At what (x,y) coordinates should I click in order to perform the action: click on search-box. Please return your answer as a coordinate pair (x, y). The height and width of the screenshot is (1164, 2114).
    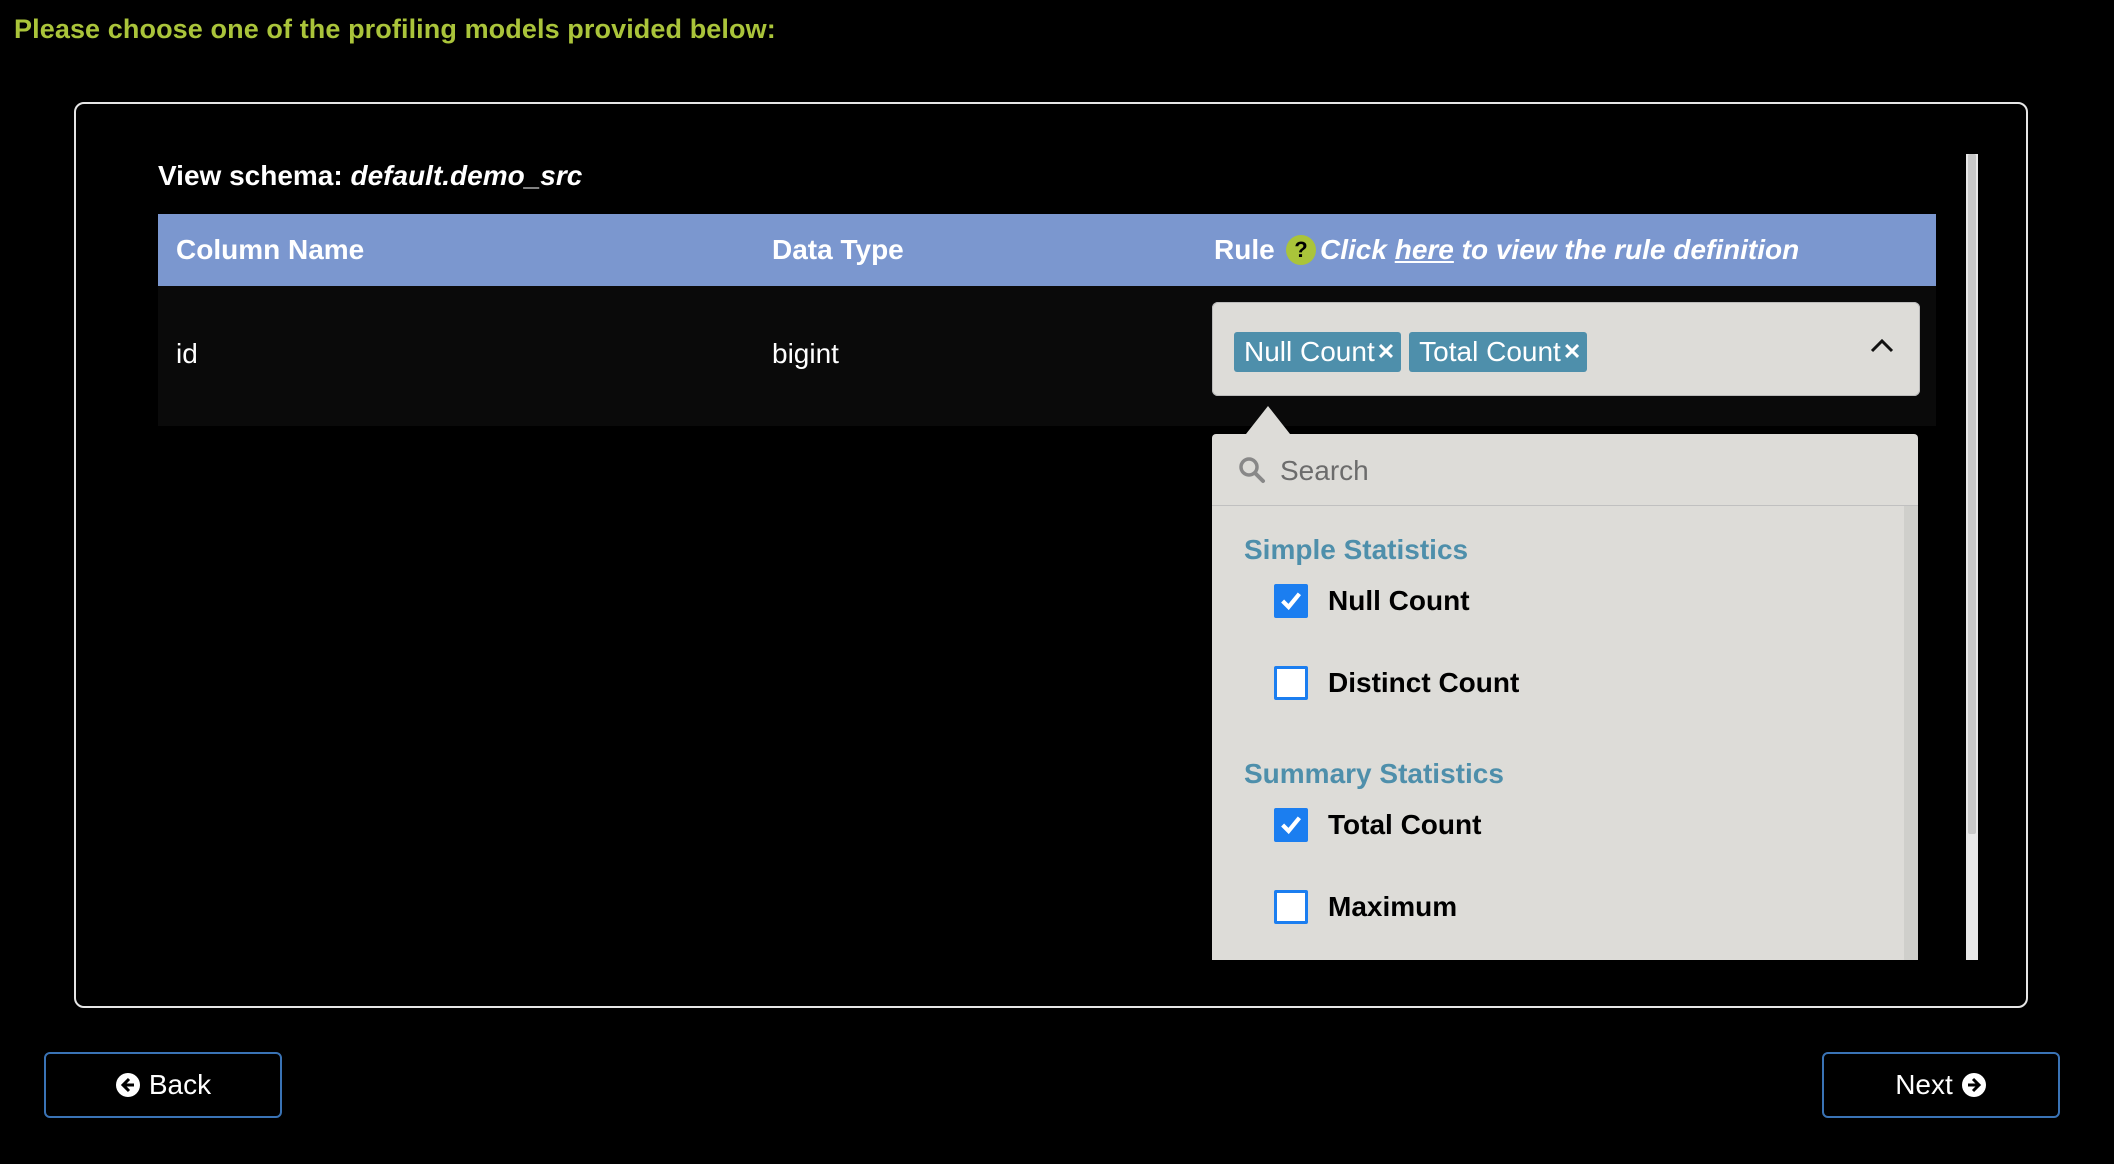
    Looking at the image, I should click on (1565, 470).